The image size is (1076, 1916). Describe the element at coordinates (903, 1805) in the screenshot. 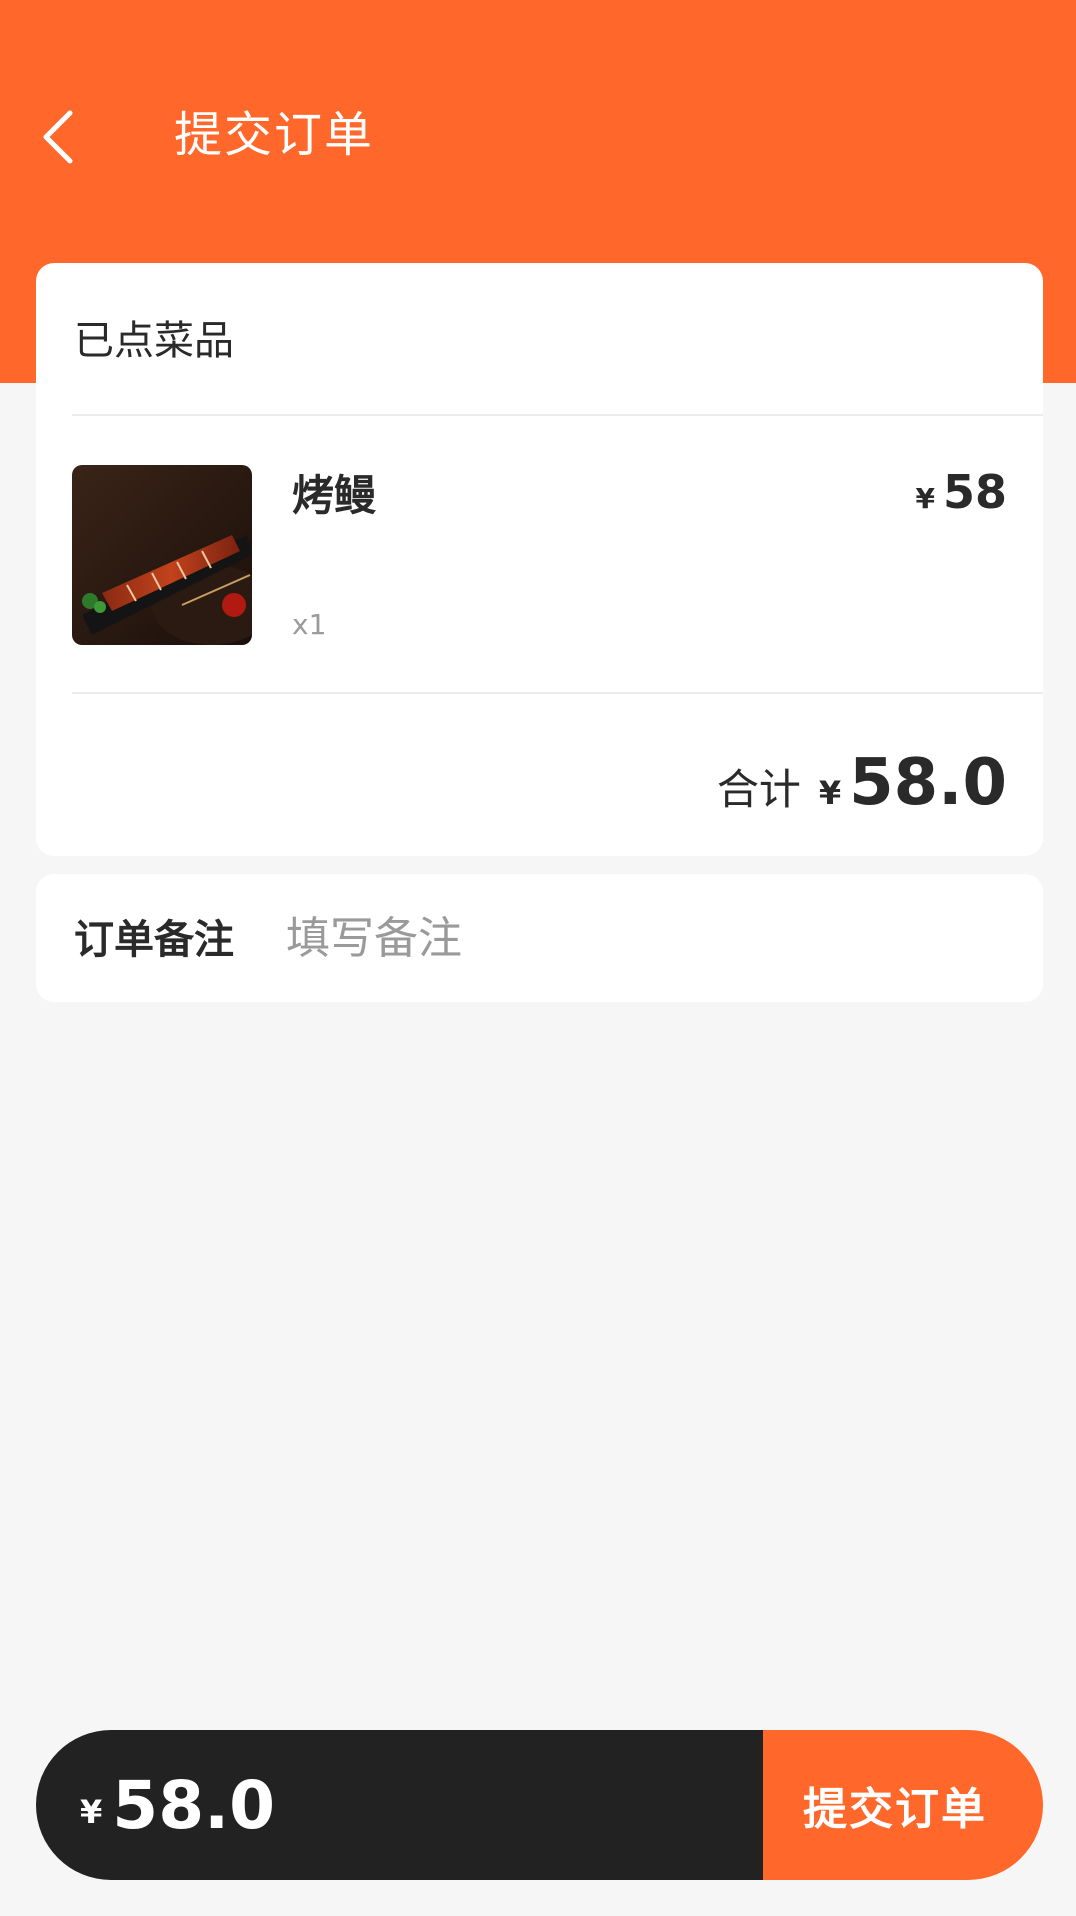

I see `submit-order-button: 提交订单` at that location.